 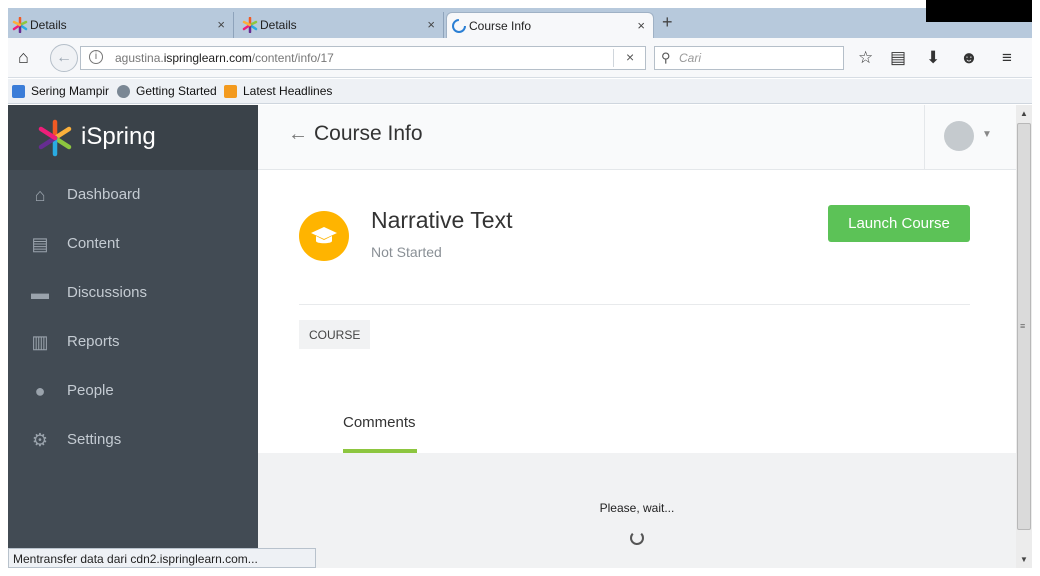 What do you see at coordinates (933, 58) in the screenshot?
I see `download-icon: ⬇` at bounding box center [933, 58].